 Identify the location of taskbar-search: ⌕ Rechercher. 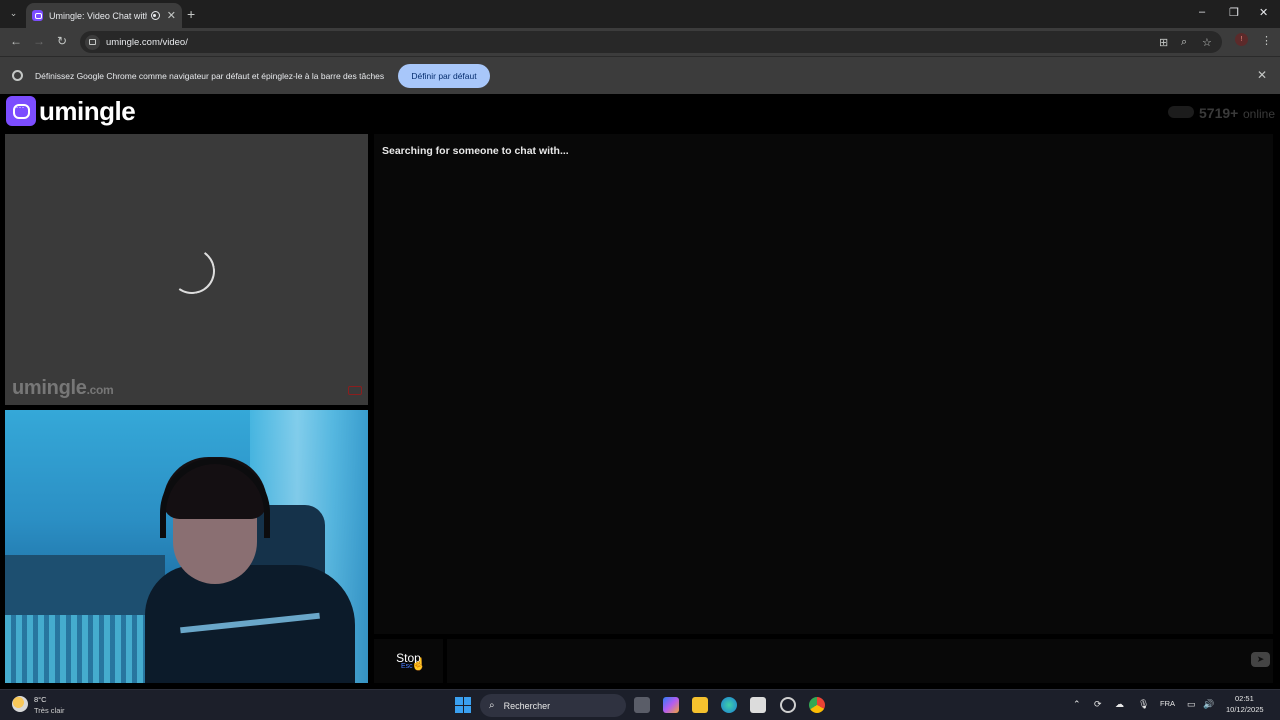
(553, 705).